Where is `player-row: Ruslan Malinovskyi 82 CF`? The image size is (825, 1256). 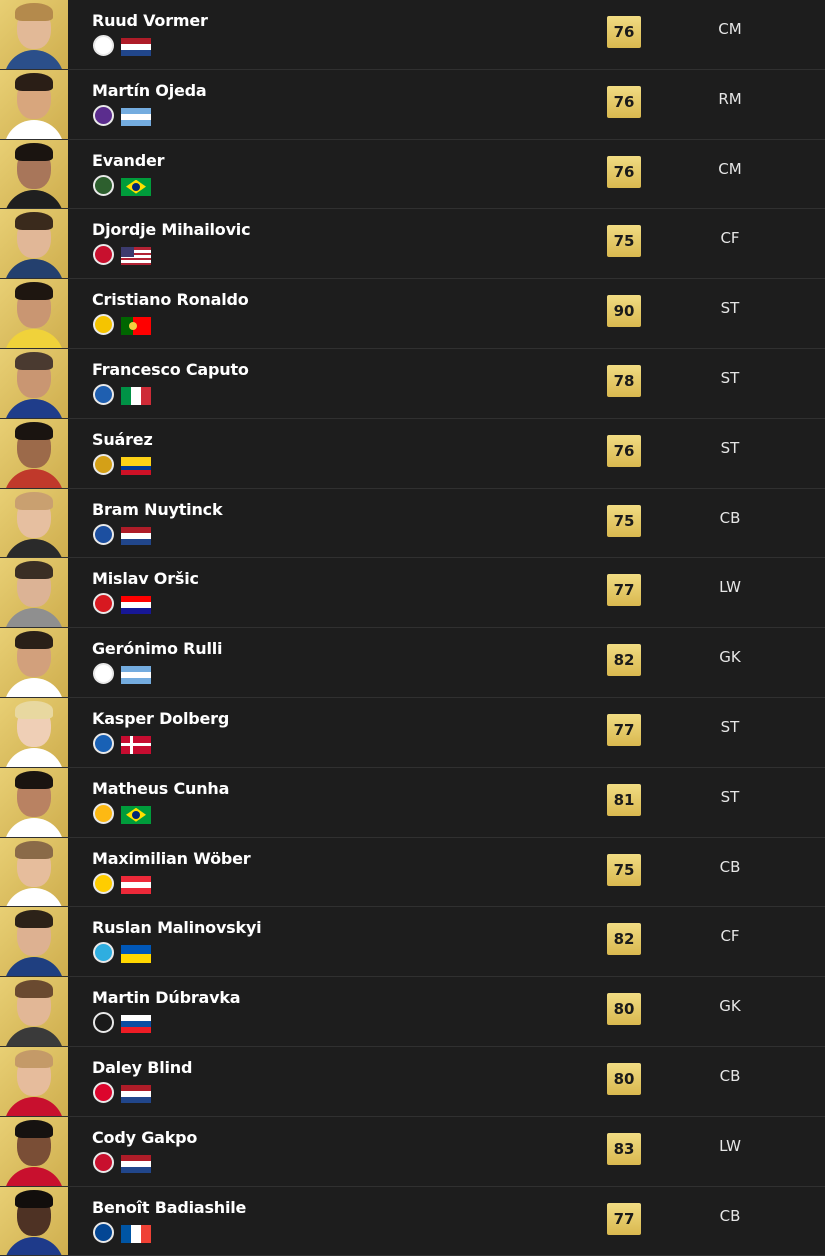 player-row: Ruslan Malinovskyi 82 CF is located at coordinates (412, 942).